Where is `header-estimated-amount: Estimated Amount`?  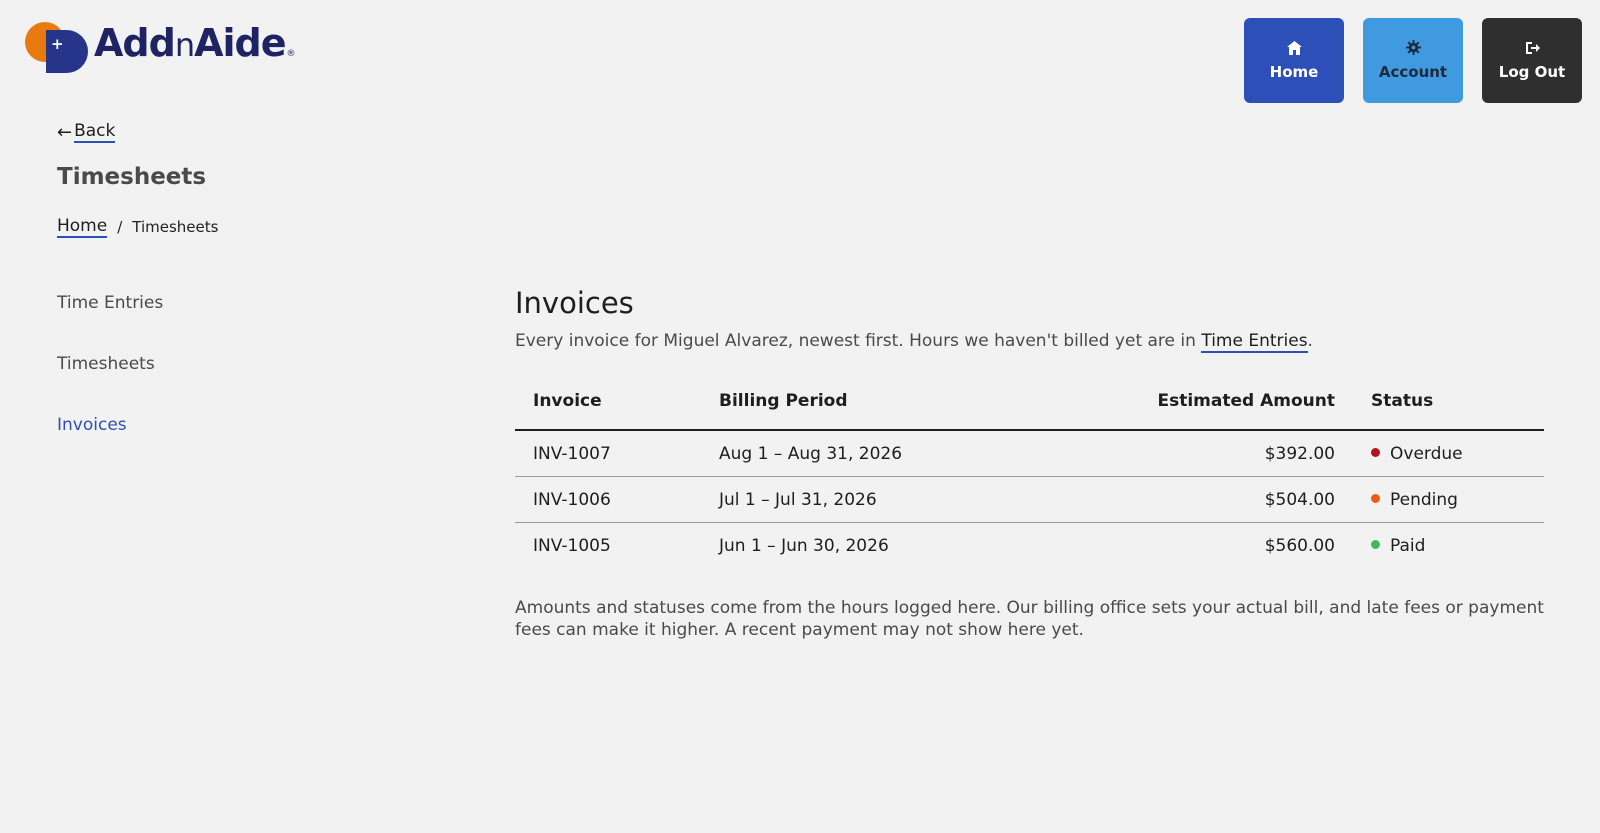 header-estimated-amount: Estimated Amount is located at coordinates (1195, 401).